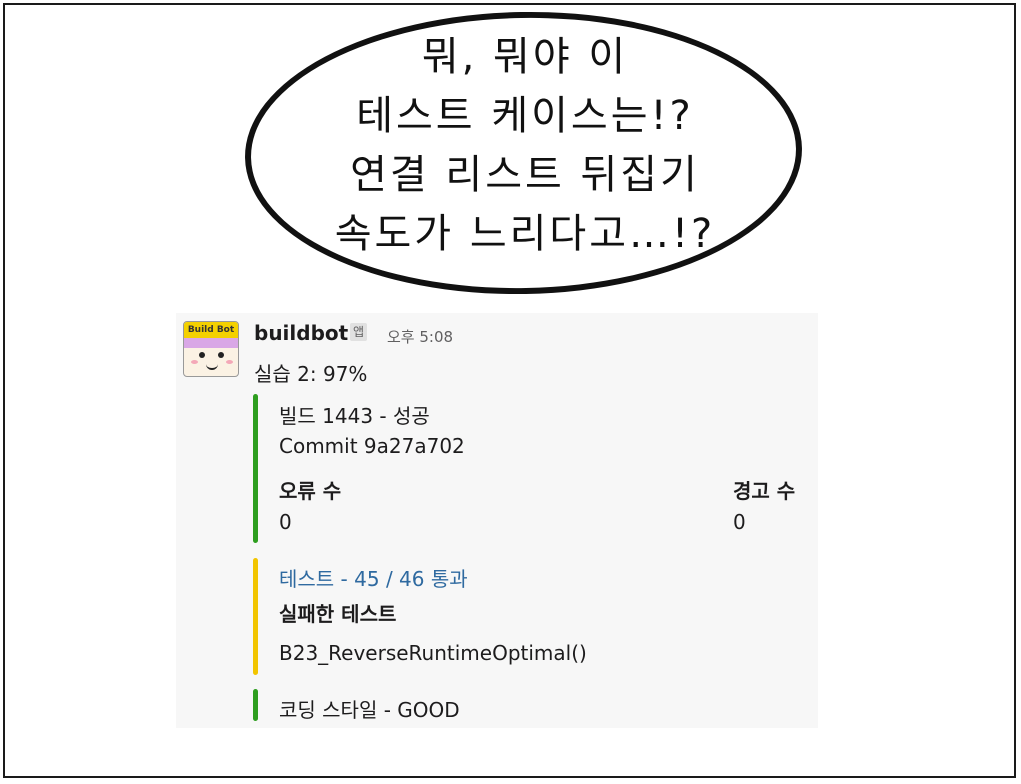  I want to click on build-title: 빌드 1443 - 성공, so click(354, 416).